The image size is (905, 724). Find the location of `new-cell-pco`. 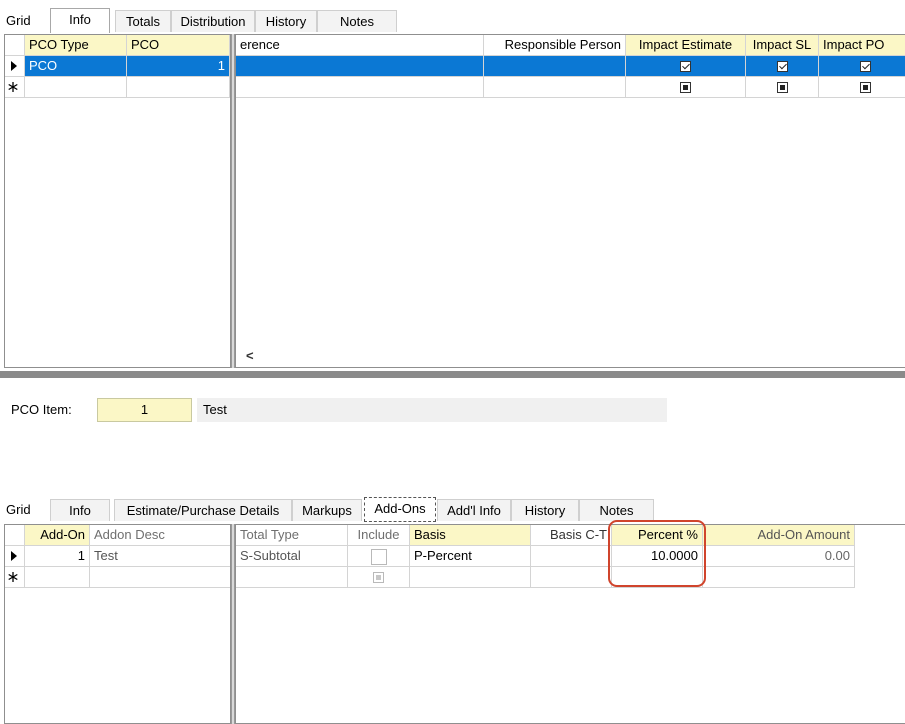

new-cell-pco is located at coordinates (178, 87).